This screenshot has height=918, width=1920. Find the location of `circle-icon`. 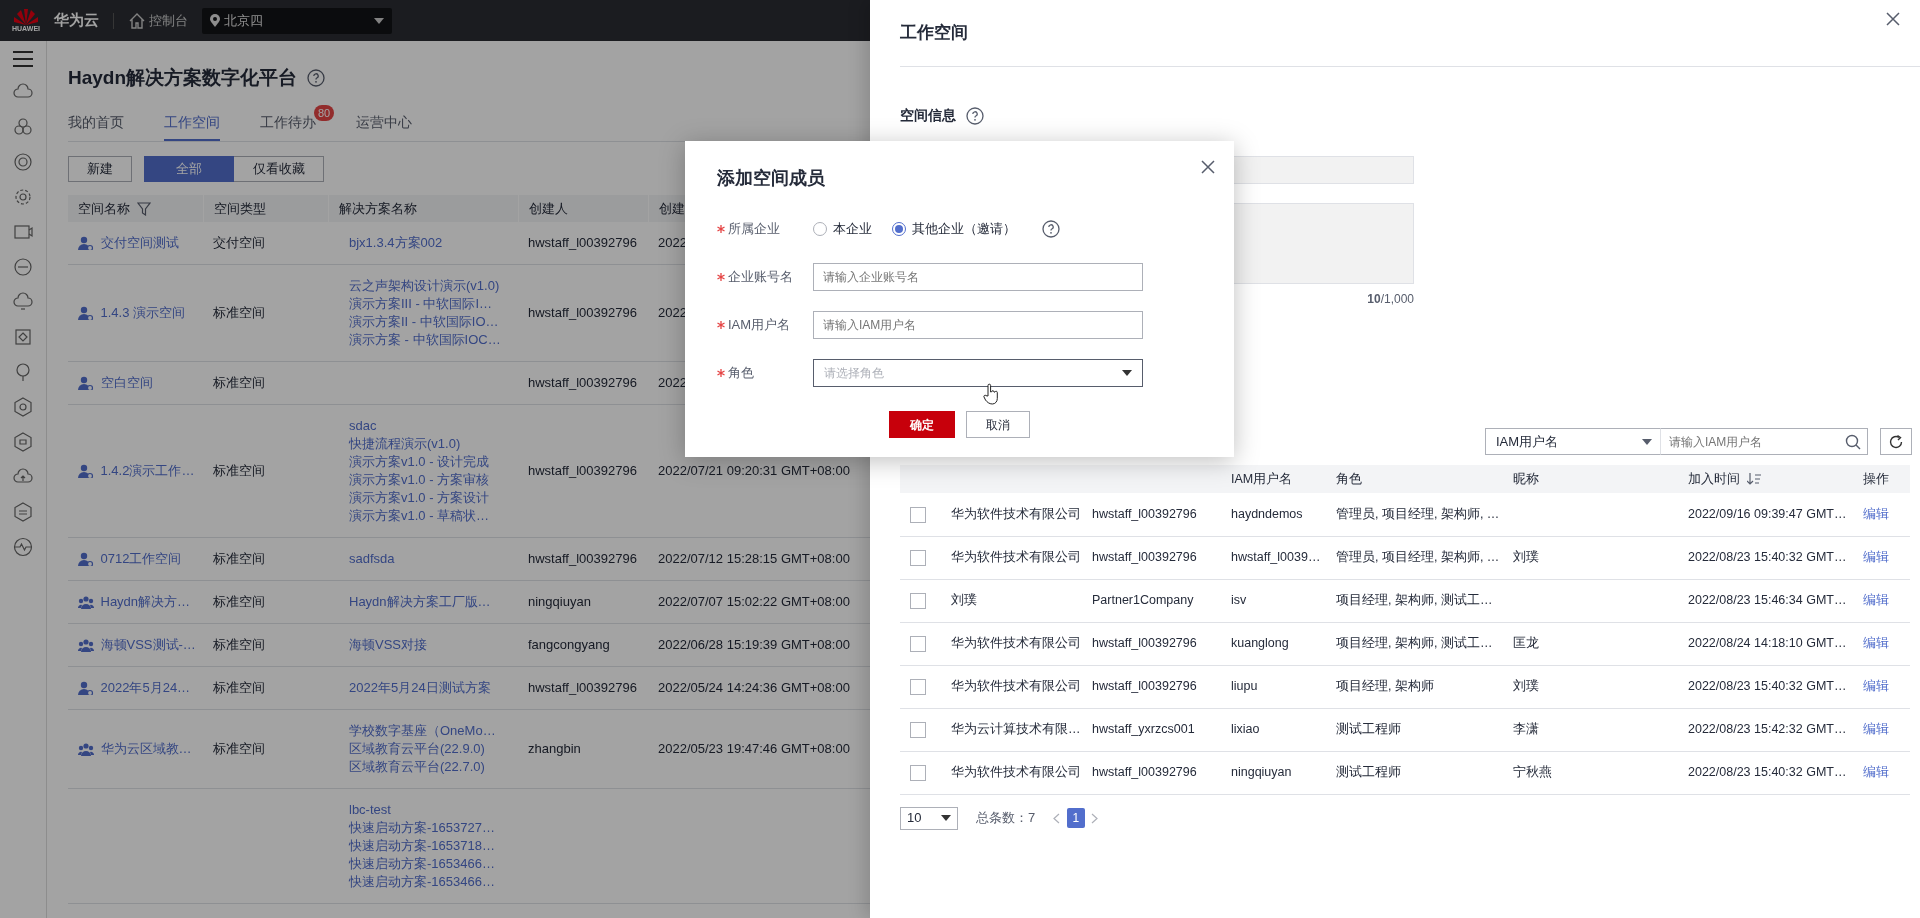

circle-icon is located at coordinates (23, 162).